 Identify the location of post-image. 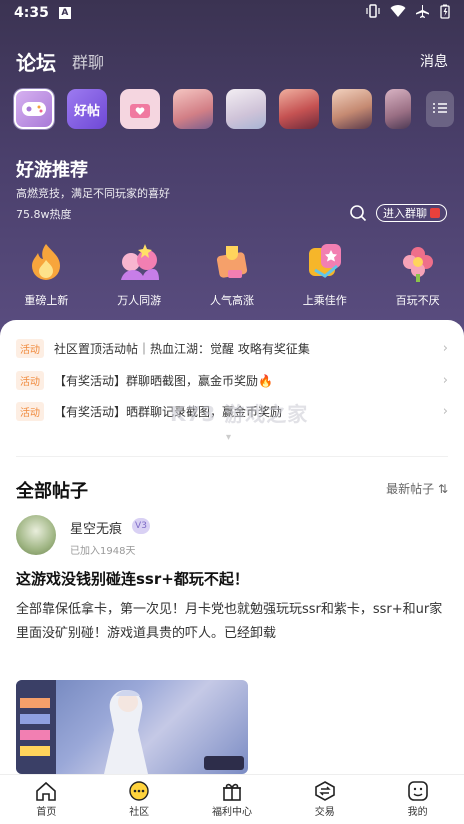
(132, 727).